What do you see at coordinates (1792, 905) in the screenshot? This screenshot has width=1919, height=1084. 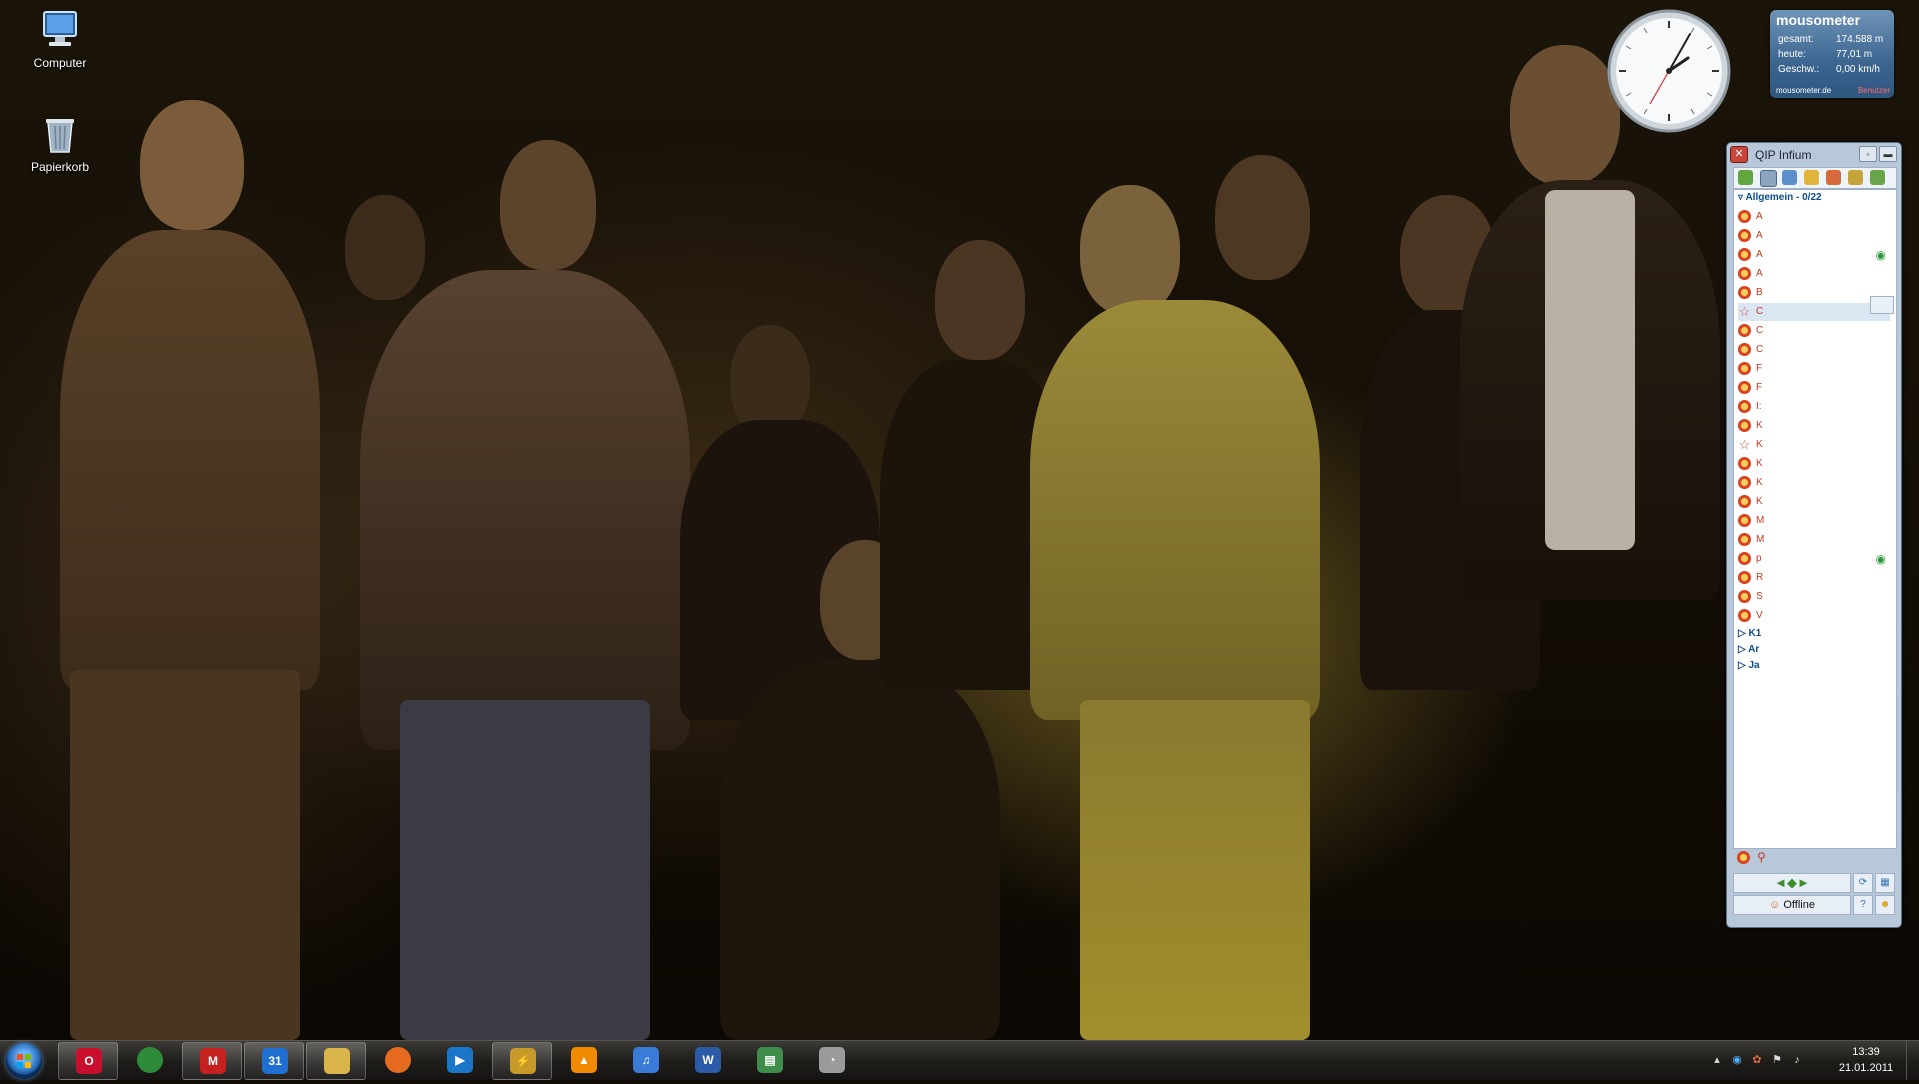 I see `status-selector: ☺ Offline` at bounding box center [1792, 905].